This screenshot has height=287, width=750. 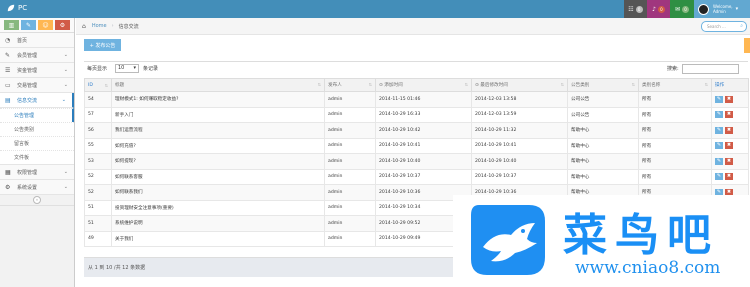 What do you see at coordinates (218, 192) in the screenshot?
I see `cell-title: 如何联系我们` at bounding box center [218, 192].